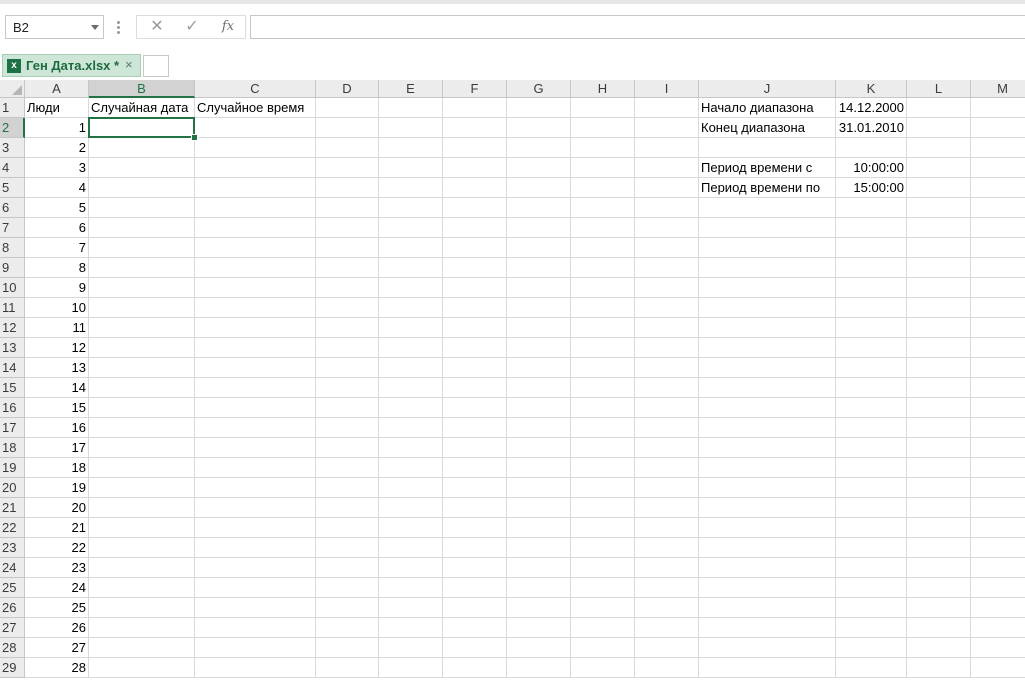 The height and width of the screenshot is (681, 1025). I want to click on cell-k17, so click(871, 428).